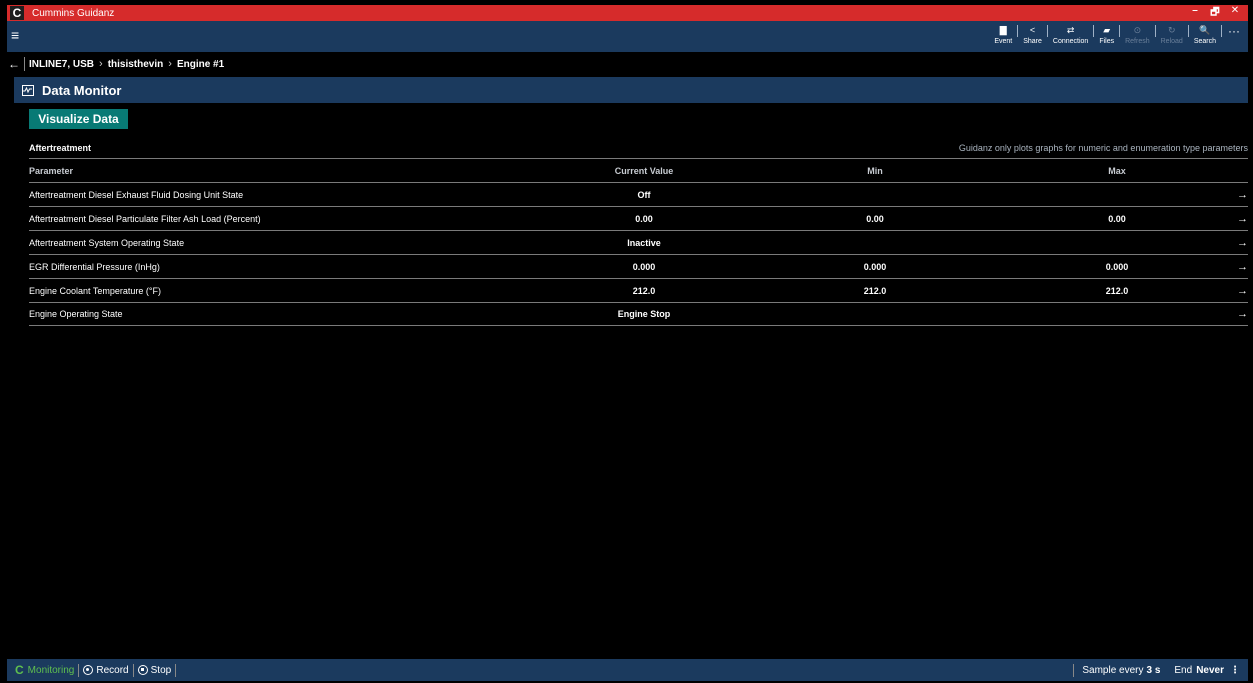  I want to click on record-label: Record, so click(112, 670).